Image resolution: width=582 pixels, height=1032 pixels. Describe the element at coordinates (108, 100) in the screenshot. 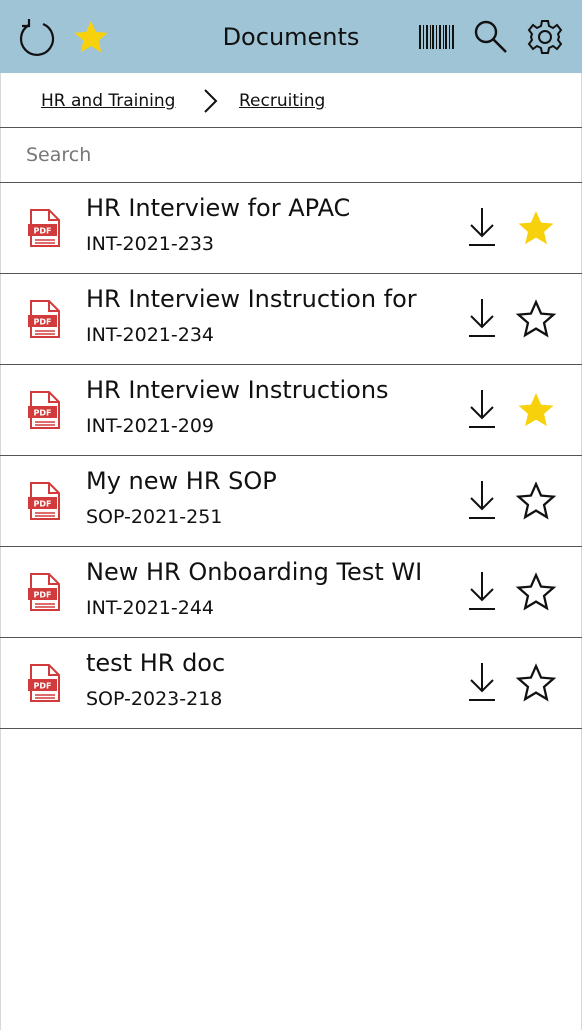

I see `breadcrumb-hr-and-training: HR and Training` at that location.